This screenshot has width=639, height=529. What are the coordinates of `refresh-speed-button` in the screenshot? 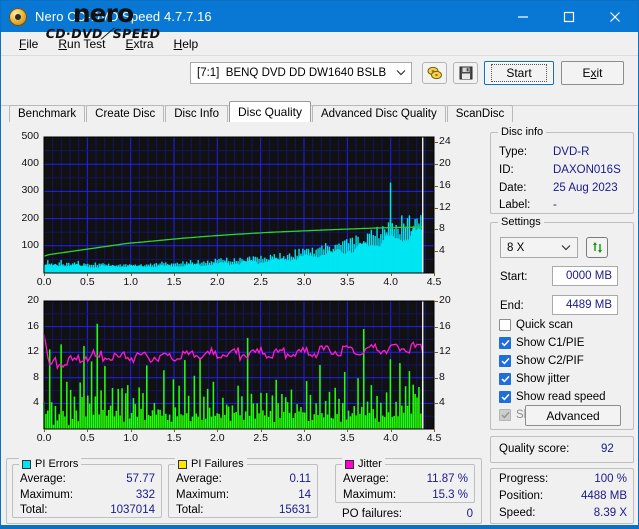 It's located at (597, 247).